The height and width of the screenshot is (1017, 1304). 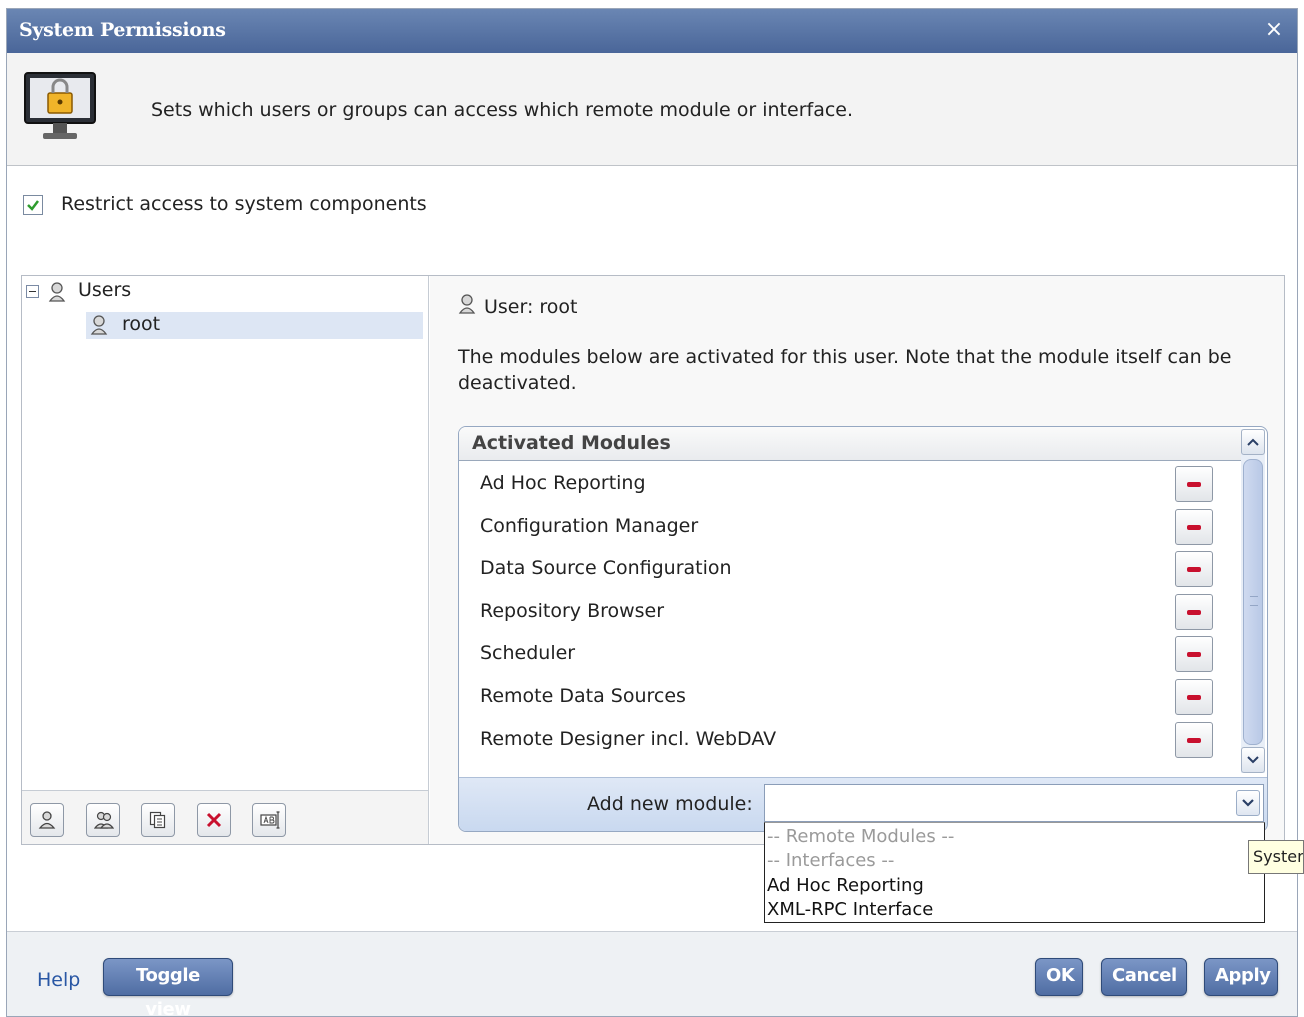 I want to click on copy-button, so click(x=158, y=820).